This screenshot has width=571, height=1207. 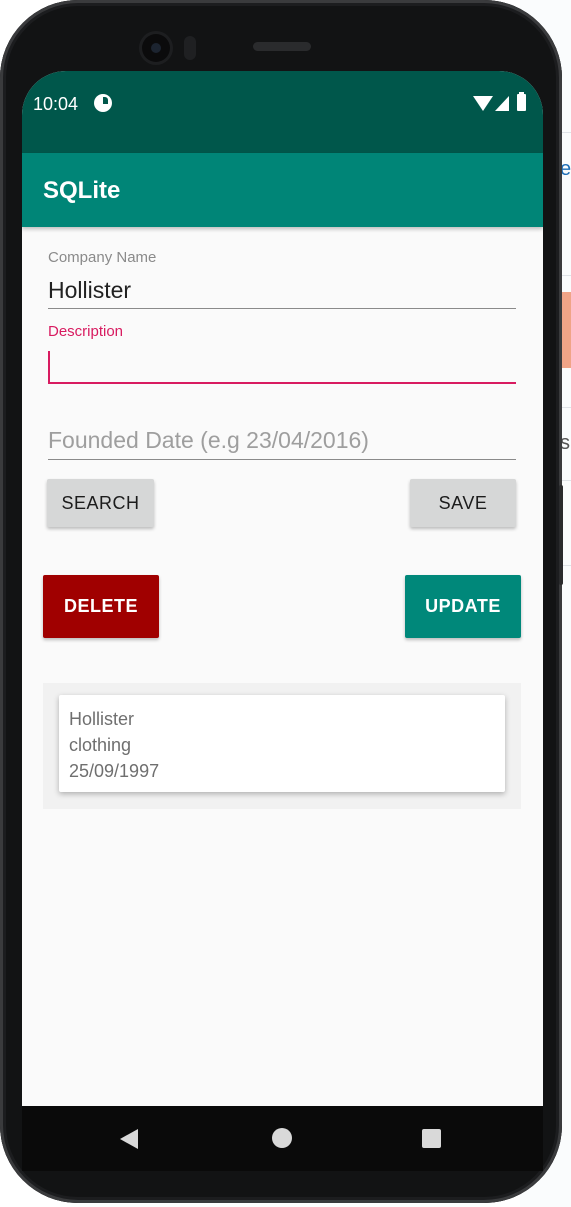 I want to click on front-camera, so click(x=156, y=48).